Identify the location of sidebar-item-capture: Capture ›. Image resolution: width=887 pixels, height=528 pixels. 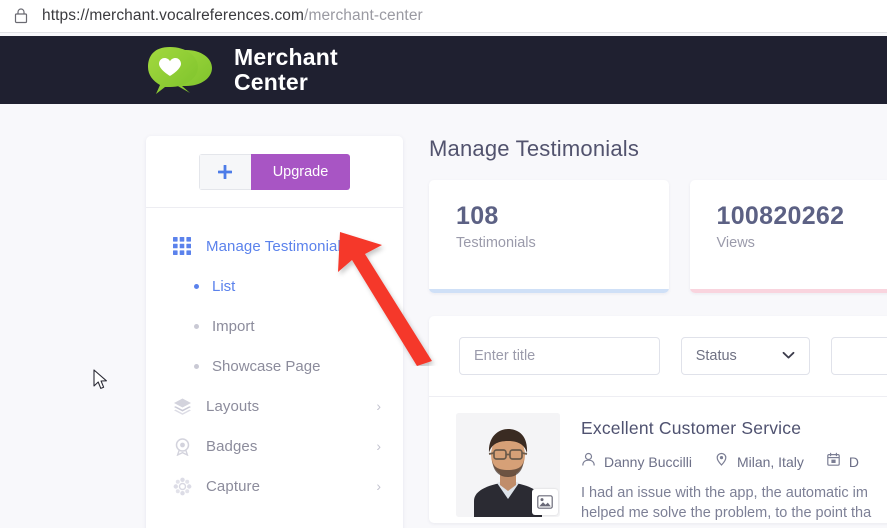
(274, 486).